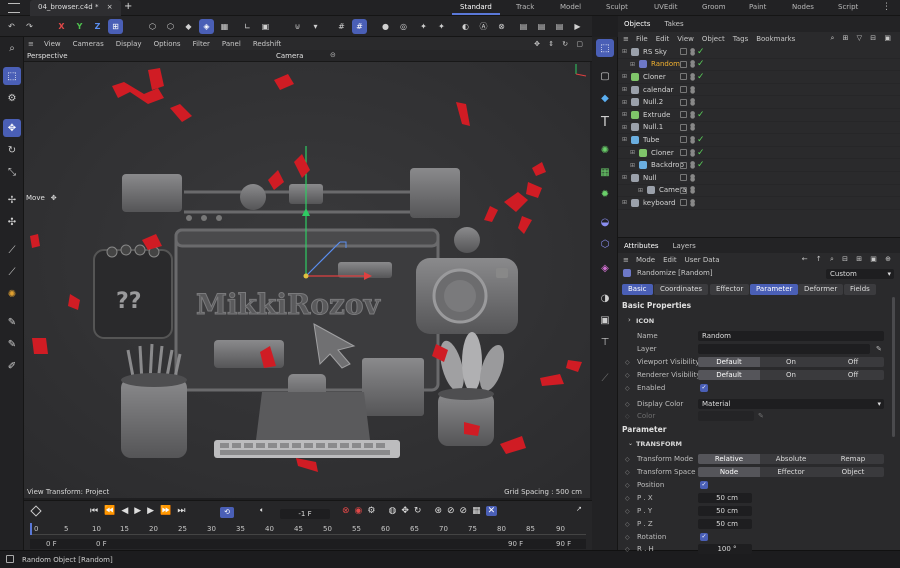  What do you see at coordinates (650, 178) in the screenshot?
I see `object-name: Null` at bounding box center [650, 178].